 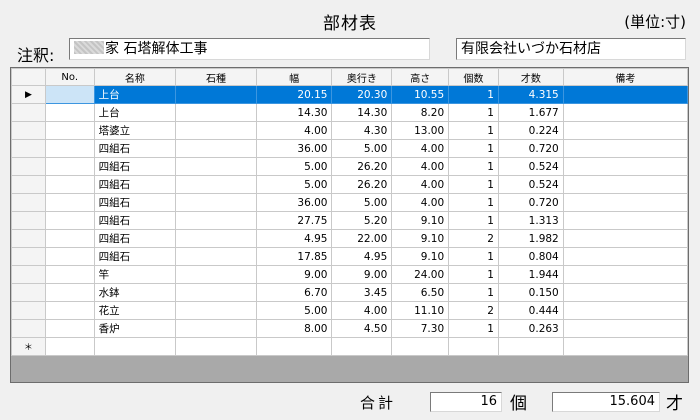 I want to click on cell-width: 5.00, so click(x=294, y=184).